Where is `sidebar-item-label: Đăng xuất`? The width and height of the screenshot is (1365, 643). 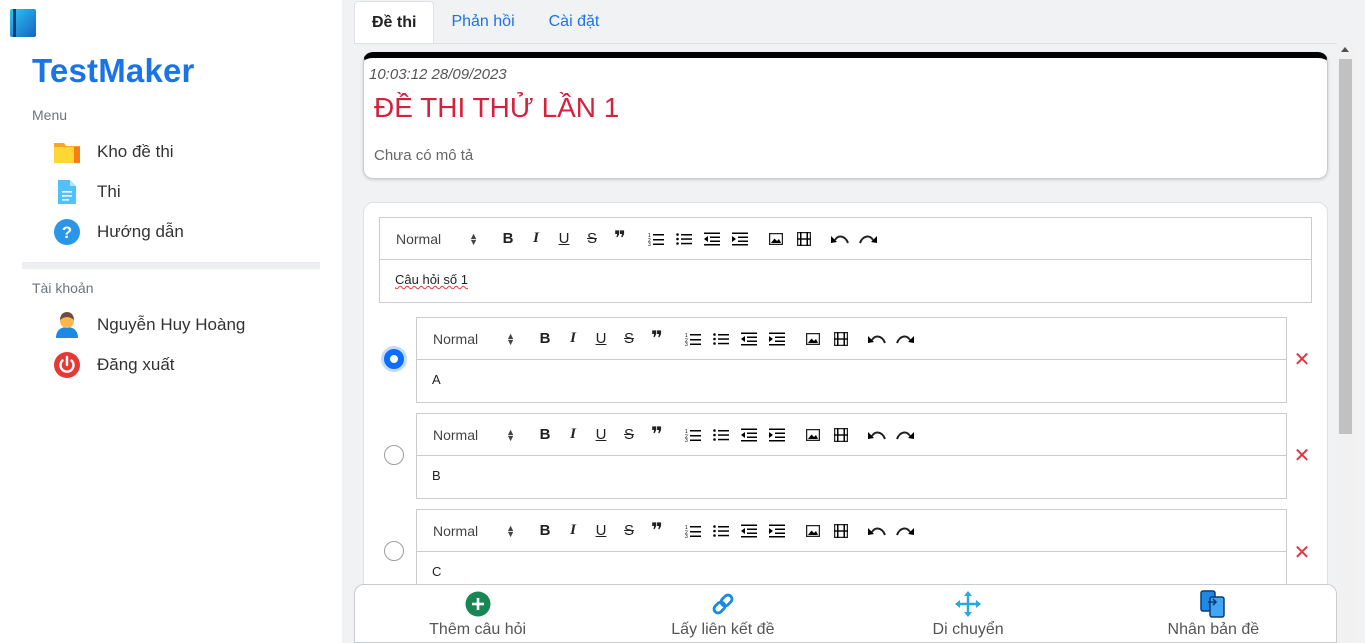 sidebar-item-label: Đăng xuất is located at coordinates (136, 364).